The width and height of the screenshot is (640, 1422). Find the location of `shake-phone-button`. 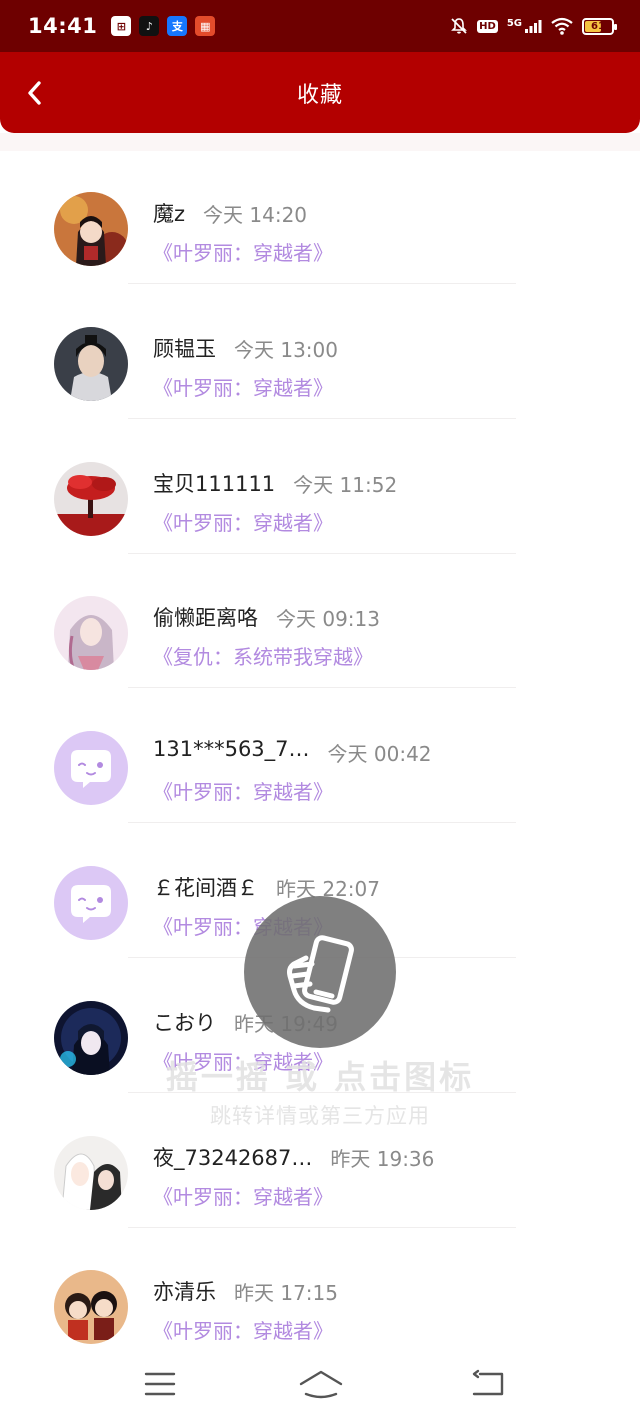

shake-phone-button is located at coordinates (320, 972).